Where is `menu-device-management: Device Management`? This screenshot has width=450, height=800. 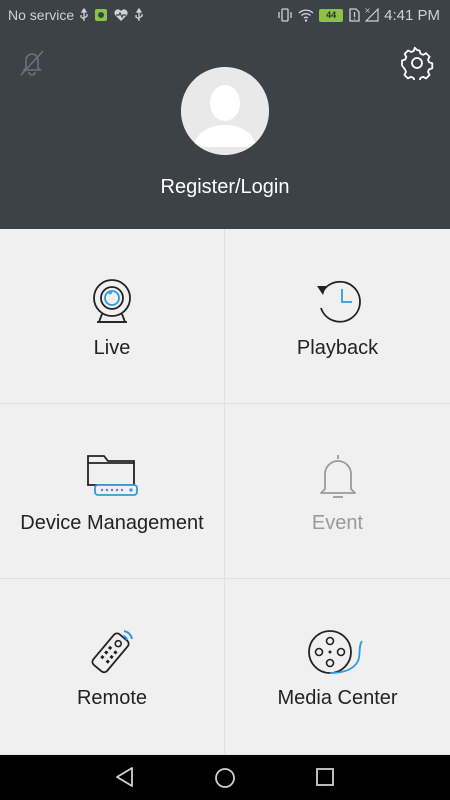
menu-device-management: Device Management is located at coordinates (112, 491).